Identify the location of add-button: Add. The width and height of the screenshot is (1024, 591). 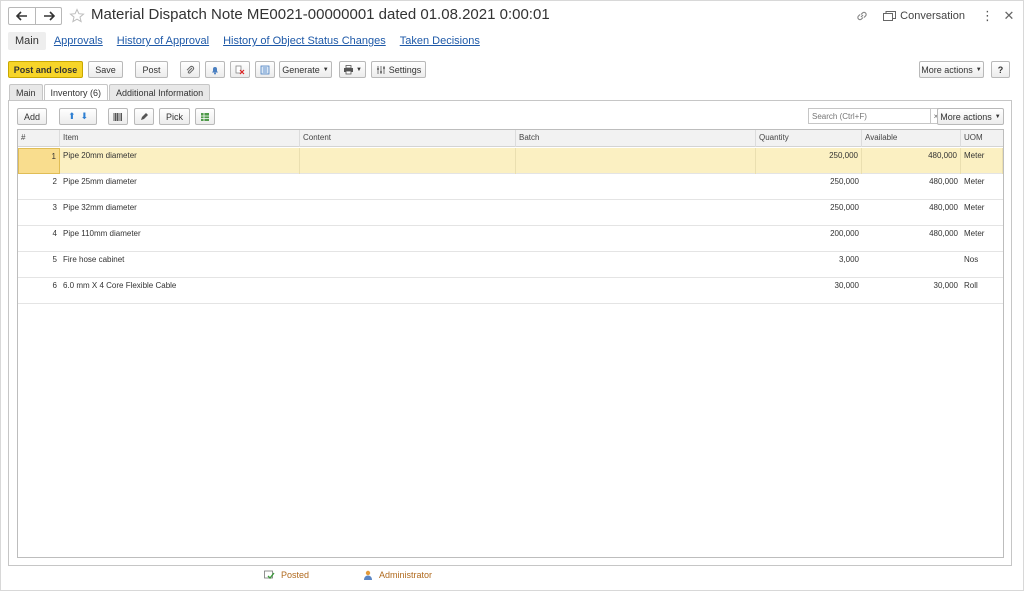
(32, 116).